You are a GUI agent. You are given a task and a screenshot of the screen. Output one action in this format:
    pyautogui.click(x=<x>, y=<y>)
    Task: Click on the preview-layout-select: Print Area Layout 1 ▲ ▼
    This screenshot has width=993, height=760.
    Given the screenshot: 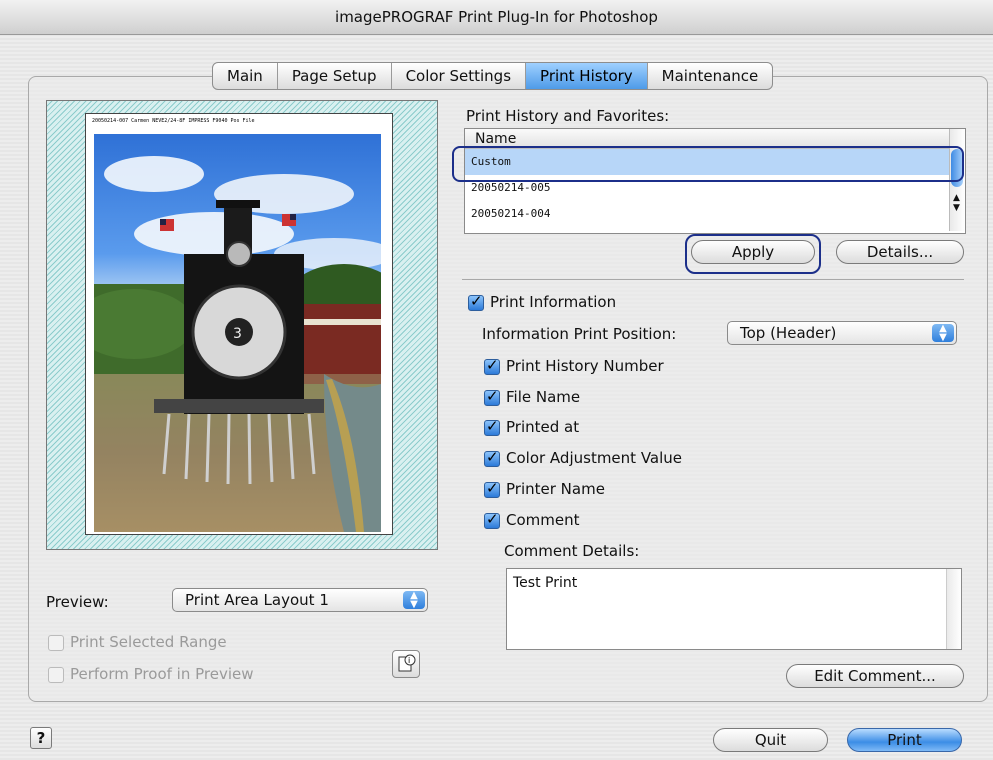 What is the action you would take?
    pyautogui.click(x=300, y=600)
    